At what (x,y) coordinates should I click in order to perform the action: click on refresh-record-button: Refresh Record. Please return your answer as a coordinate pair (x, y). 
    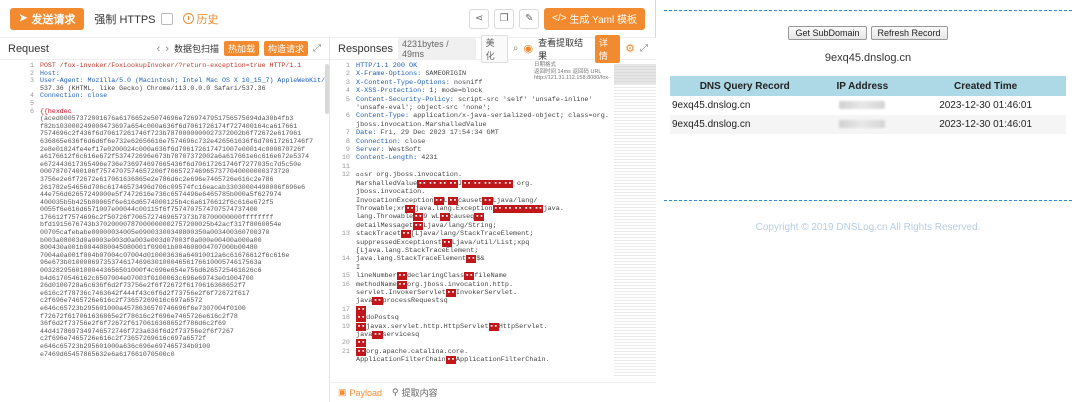
    Looking at the image, I should click on (909, 33).